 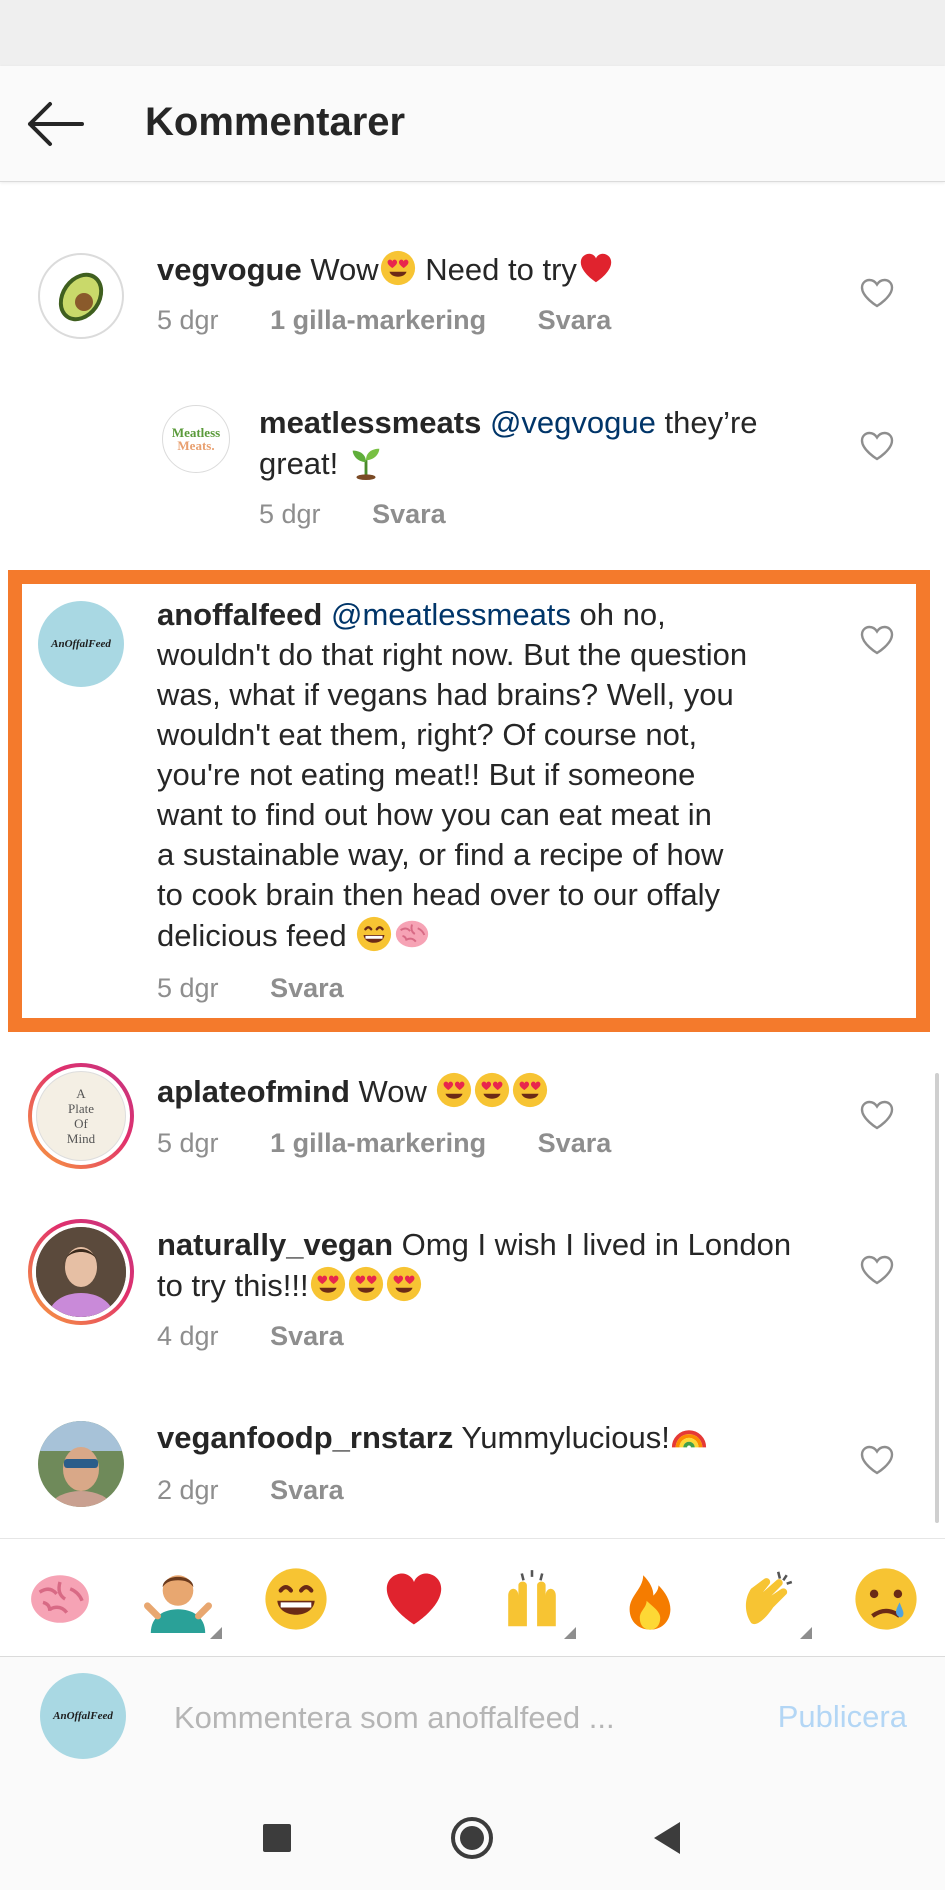 I want to click on avatar: A Plate Of Mind, so click(x=81, y=1116).